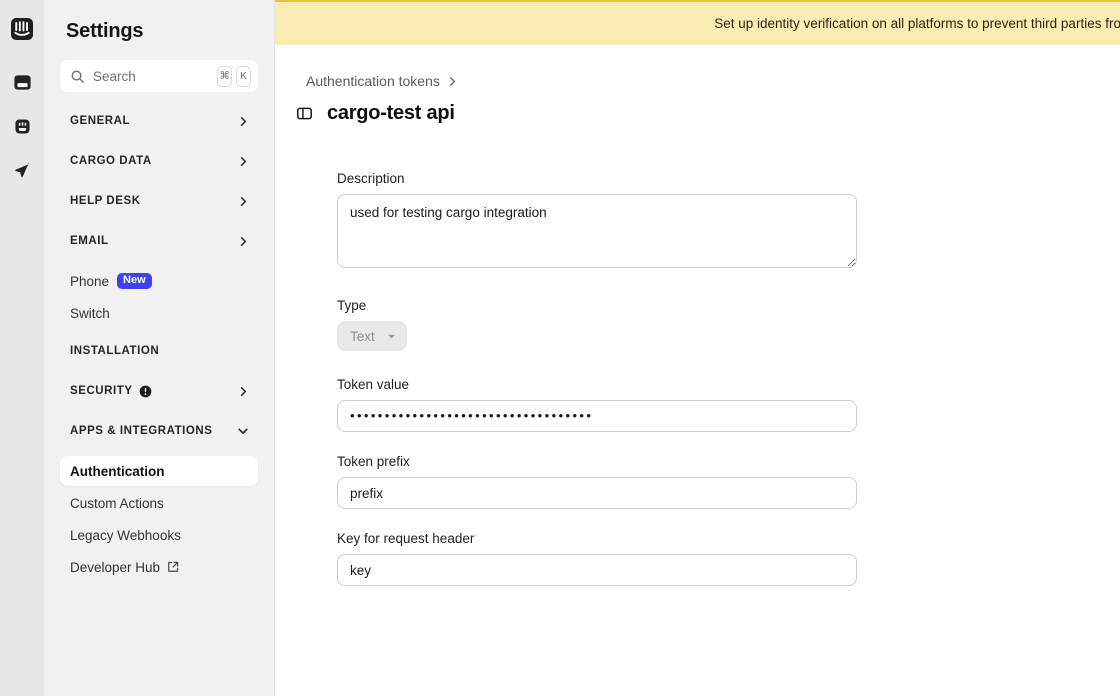 This screenshot has height=696, width=1120. What do you see at coordinates (304, 113) in the screenshot?
I see `panel-toggle-icon` at bounding box center [304, 113].